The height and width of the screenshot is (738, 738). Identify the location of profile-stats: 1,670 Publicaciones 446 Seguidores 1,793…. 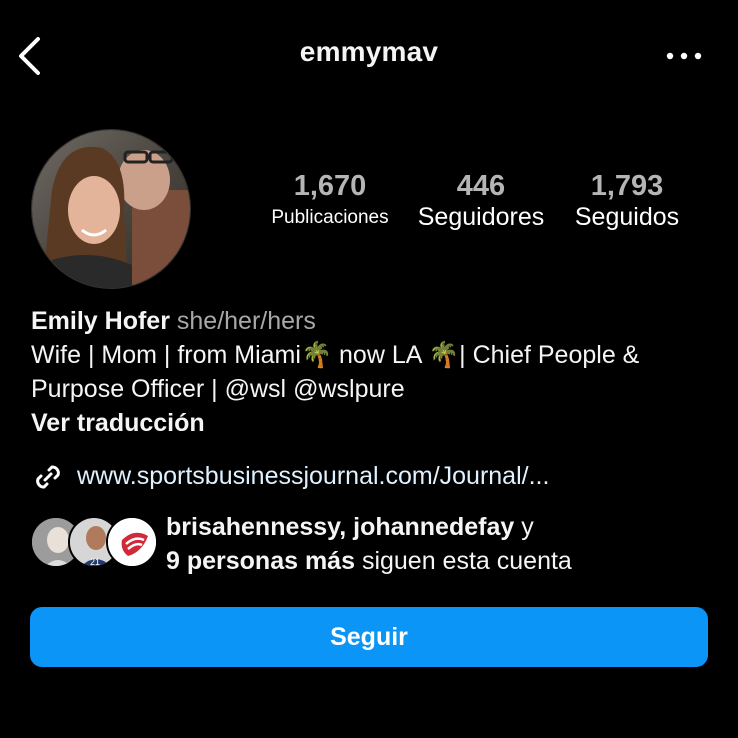
(476, 210).